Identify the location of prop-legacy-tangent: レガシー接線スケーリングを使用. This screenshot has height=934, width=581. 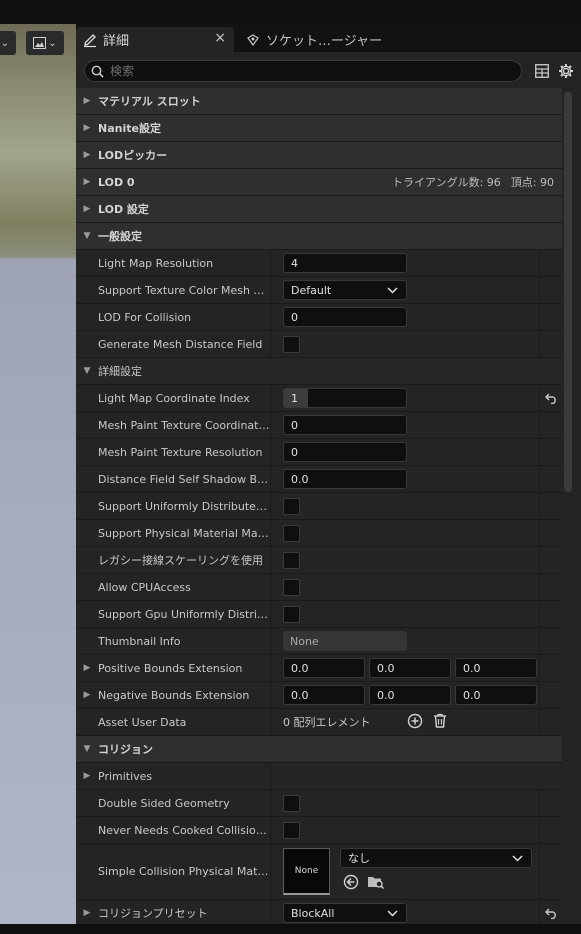
(319, 560).